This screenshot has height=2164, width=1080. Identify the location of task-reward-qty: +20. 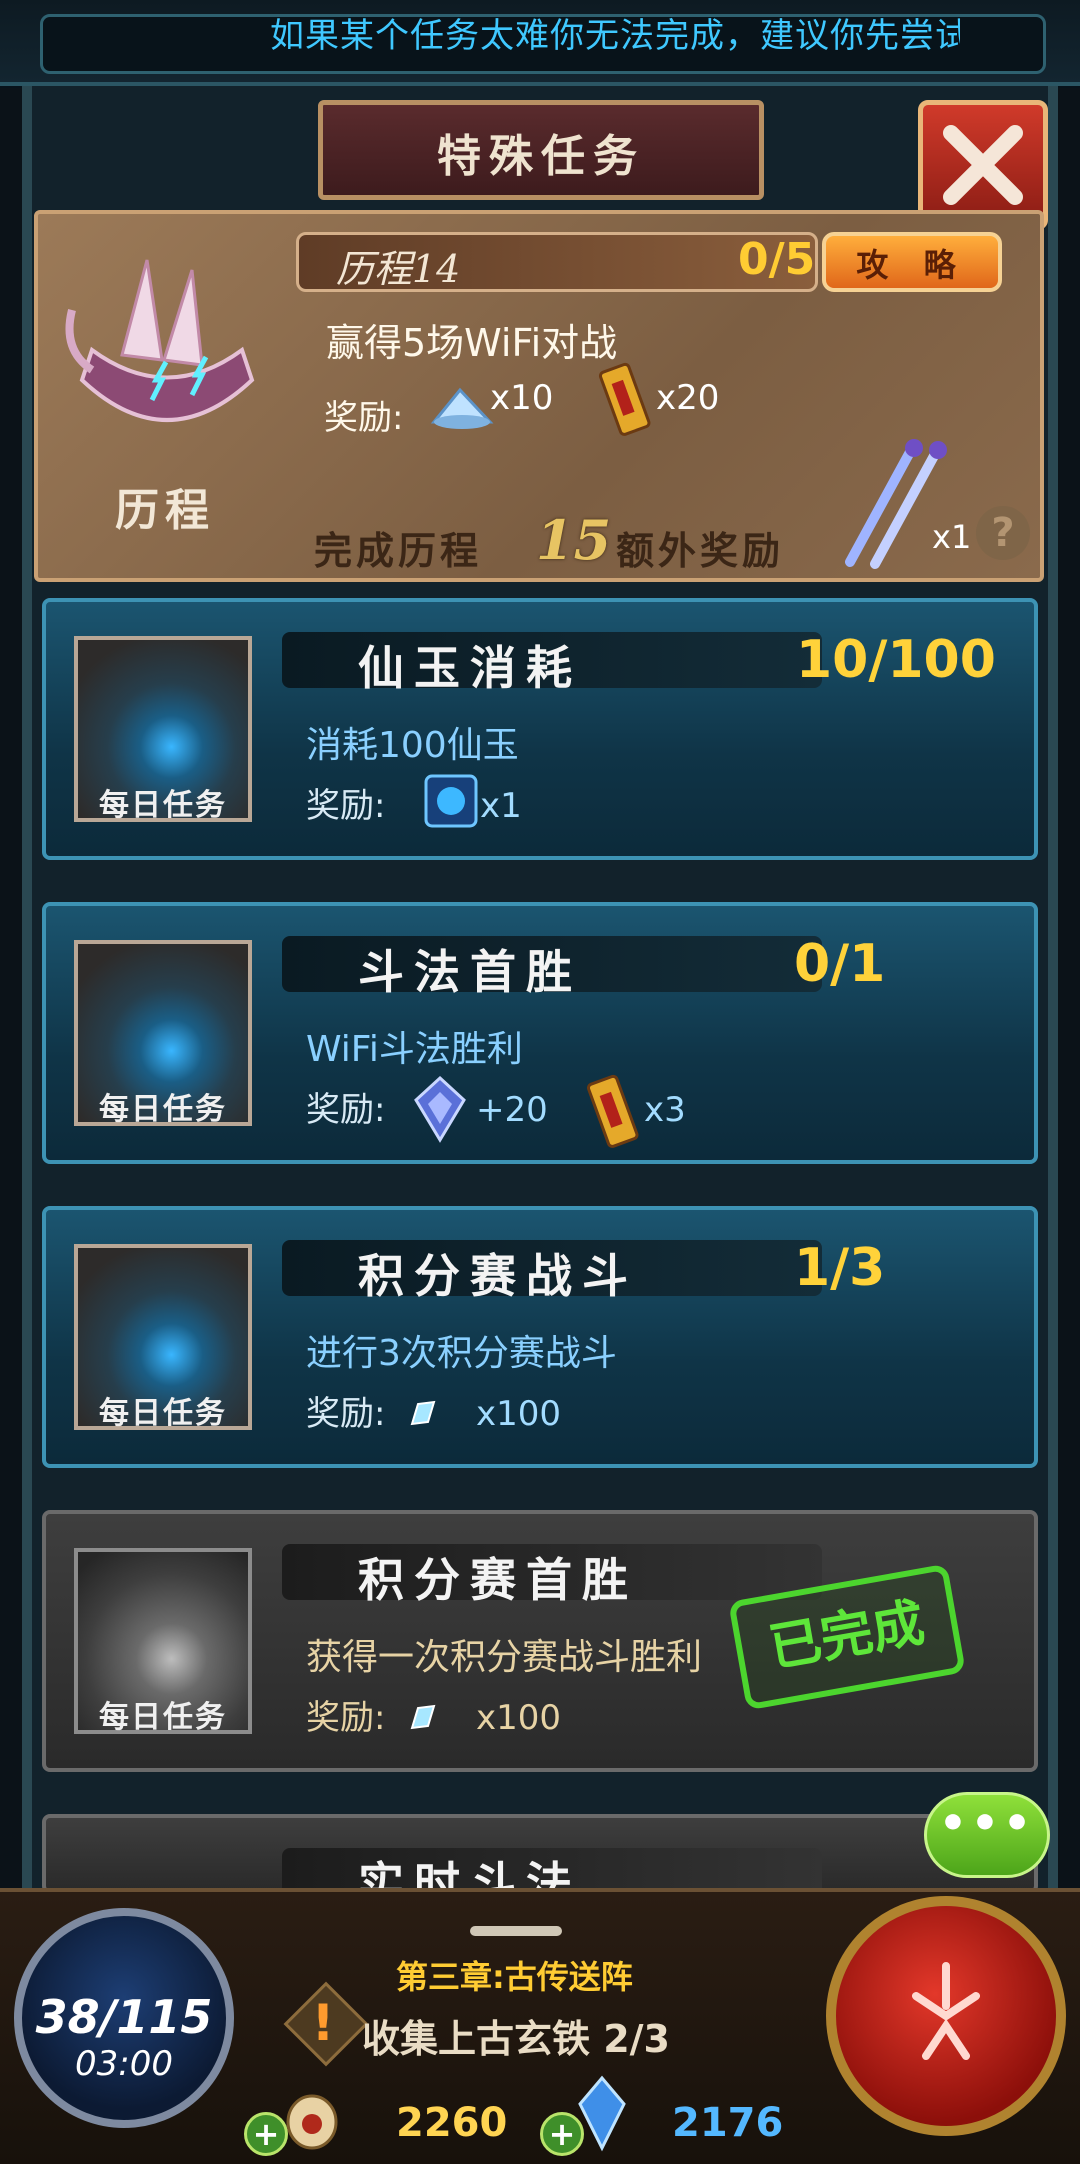
(512, 1110).